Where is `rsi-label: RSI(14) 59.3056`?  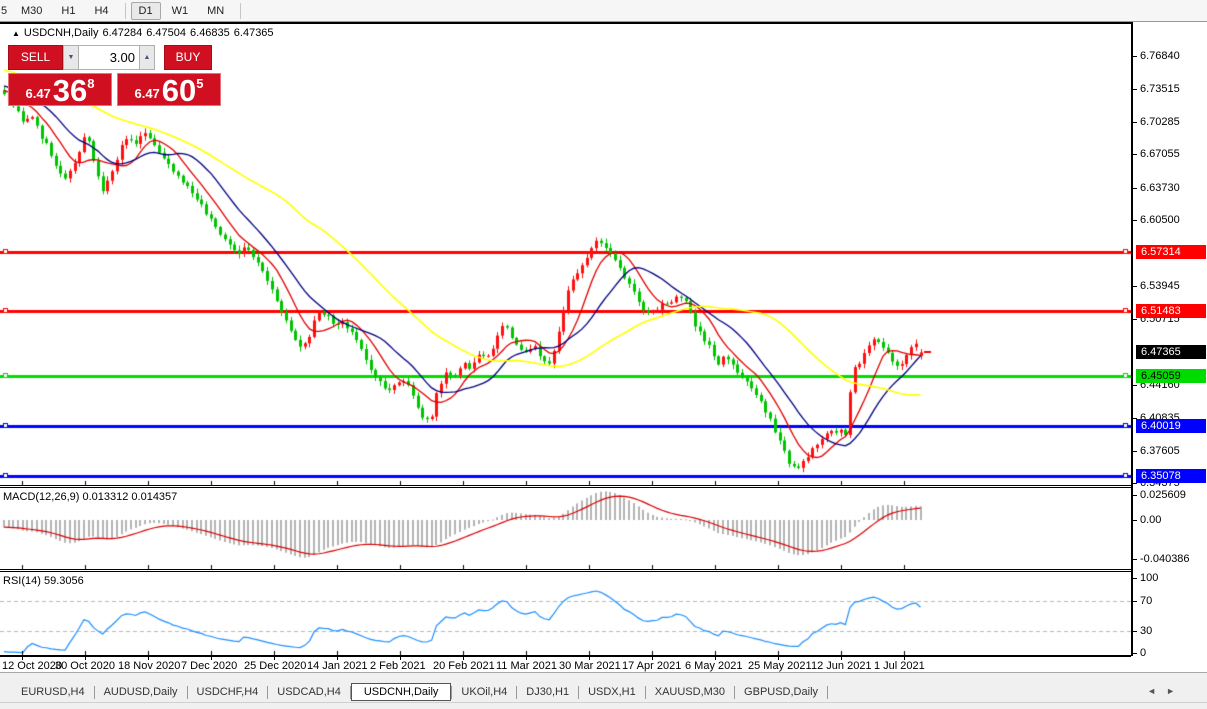
rsi-label: RSI(14) 59.3056 is located at coordinates (43, 581).